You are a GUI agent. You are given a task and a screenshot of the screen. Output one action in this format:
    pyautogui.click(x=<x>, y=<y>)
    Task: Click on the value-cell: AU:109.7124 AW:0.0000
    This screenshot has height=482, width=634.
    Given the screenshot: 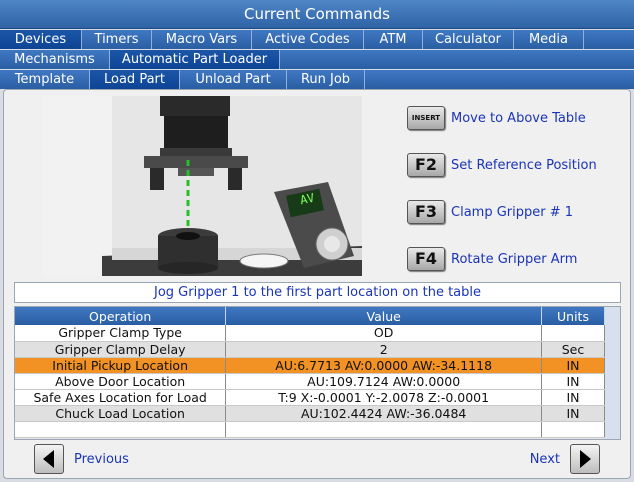 What is the action you would take?
    pyautogui.click(x=384, y=381)
    